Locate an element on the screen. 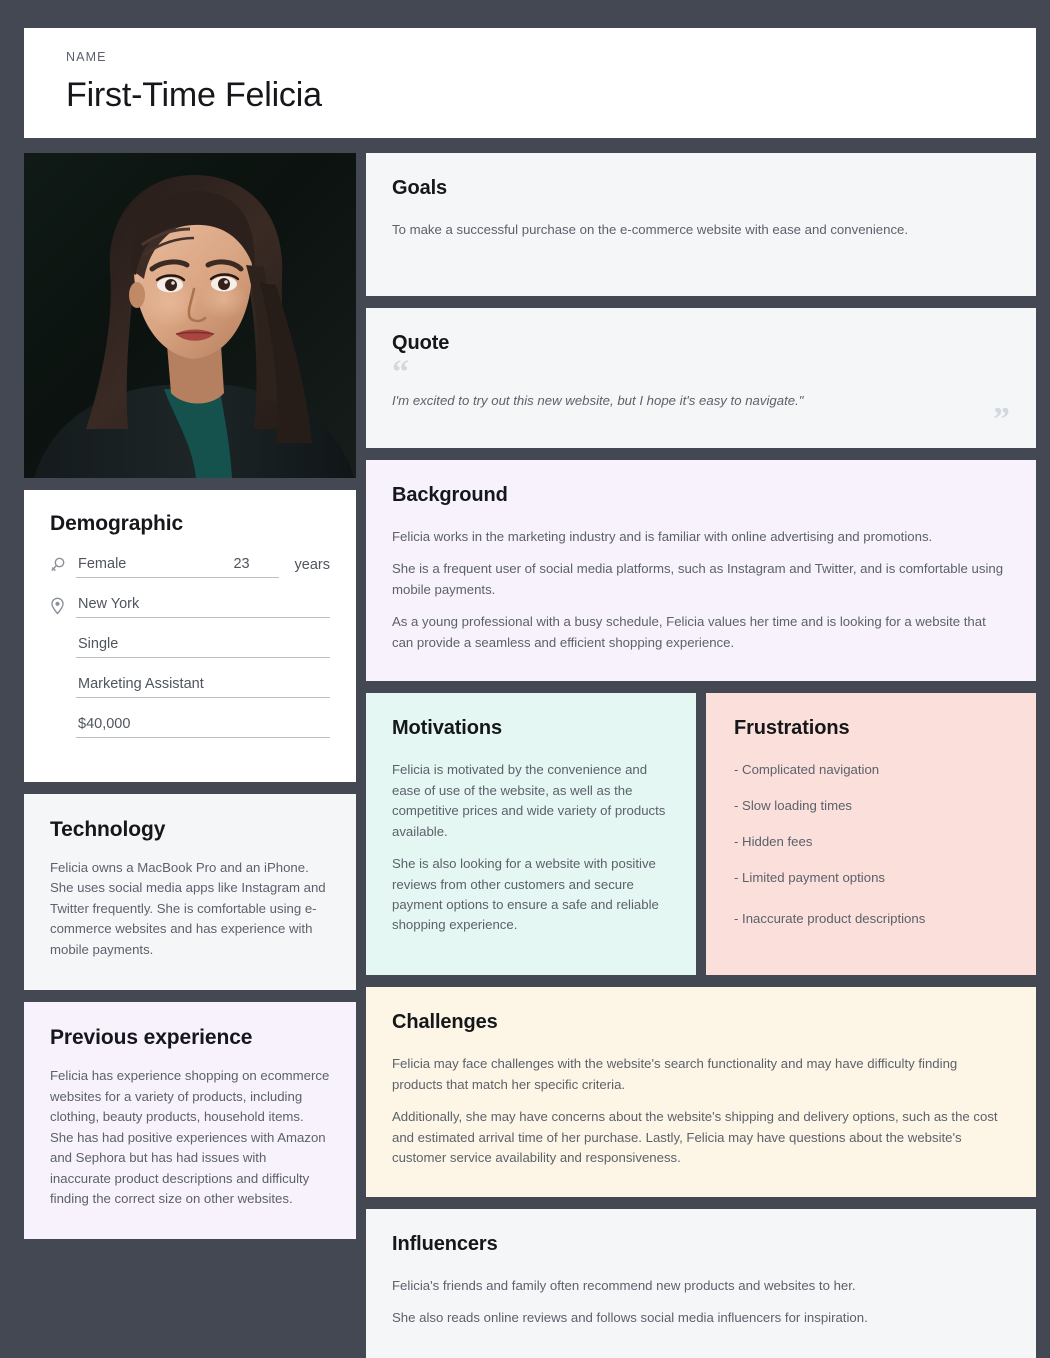 The width and height of the screenshot is (1050, 1358). income-field: $40,000 is located at coordinates (203, 727).